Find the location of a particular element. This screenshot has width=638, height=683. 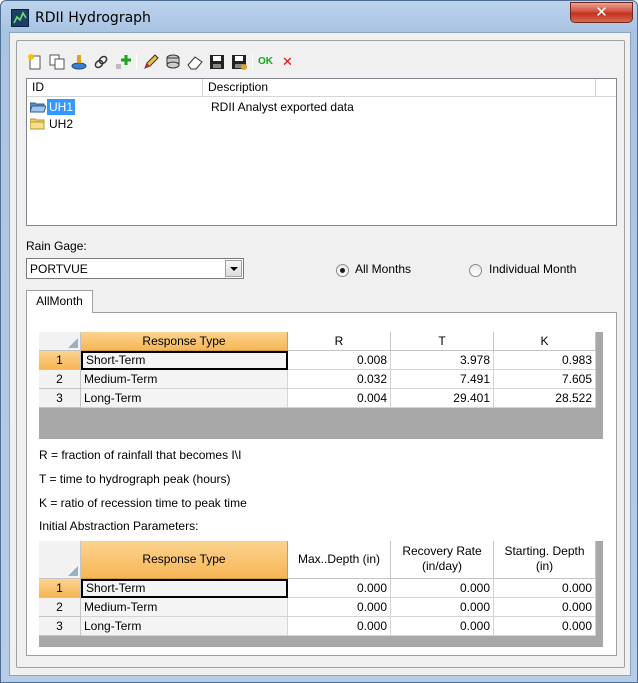

list-header: ID Description is located at coordinates (321, 88).